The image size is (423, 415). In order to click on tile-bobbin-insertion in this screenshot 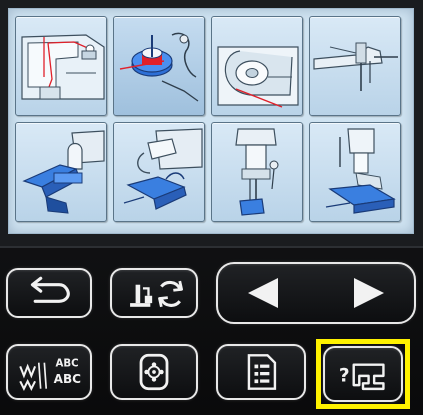, I will do `click(257, 66)`.